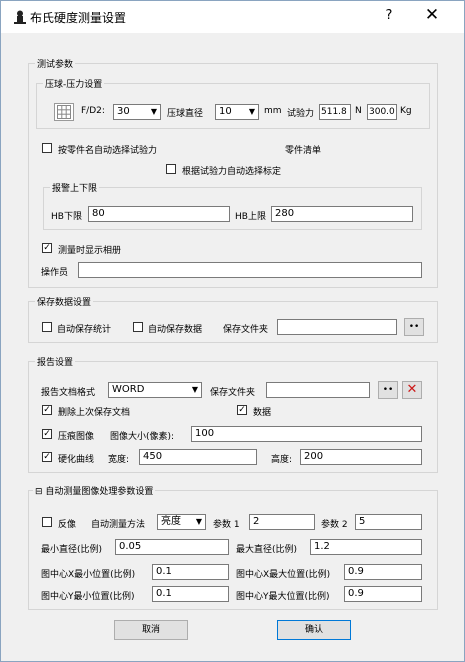 The width and height of the screenshot is (465, 662). Describe the element at coordinates (55, 63) in the screenshot. I see `test-params-legend: 测试参数` at that location.